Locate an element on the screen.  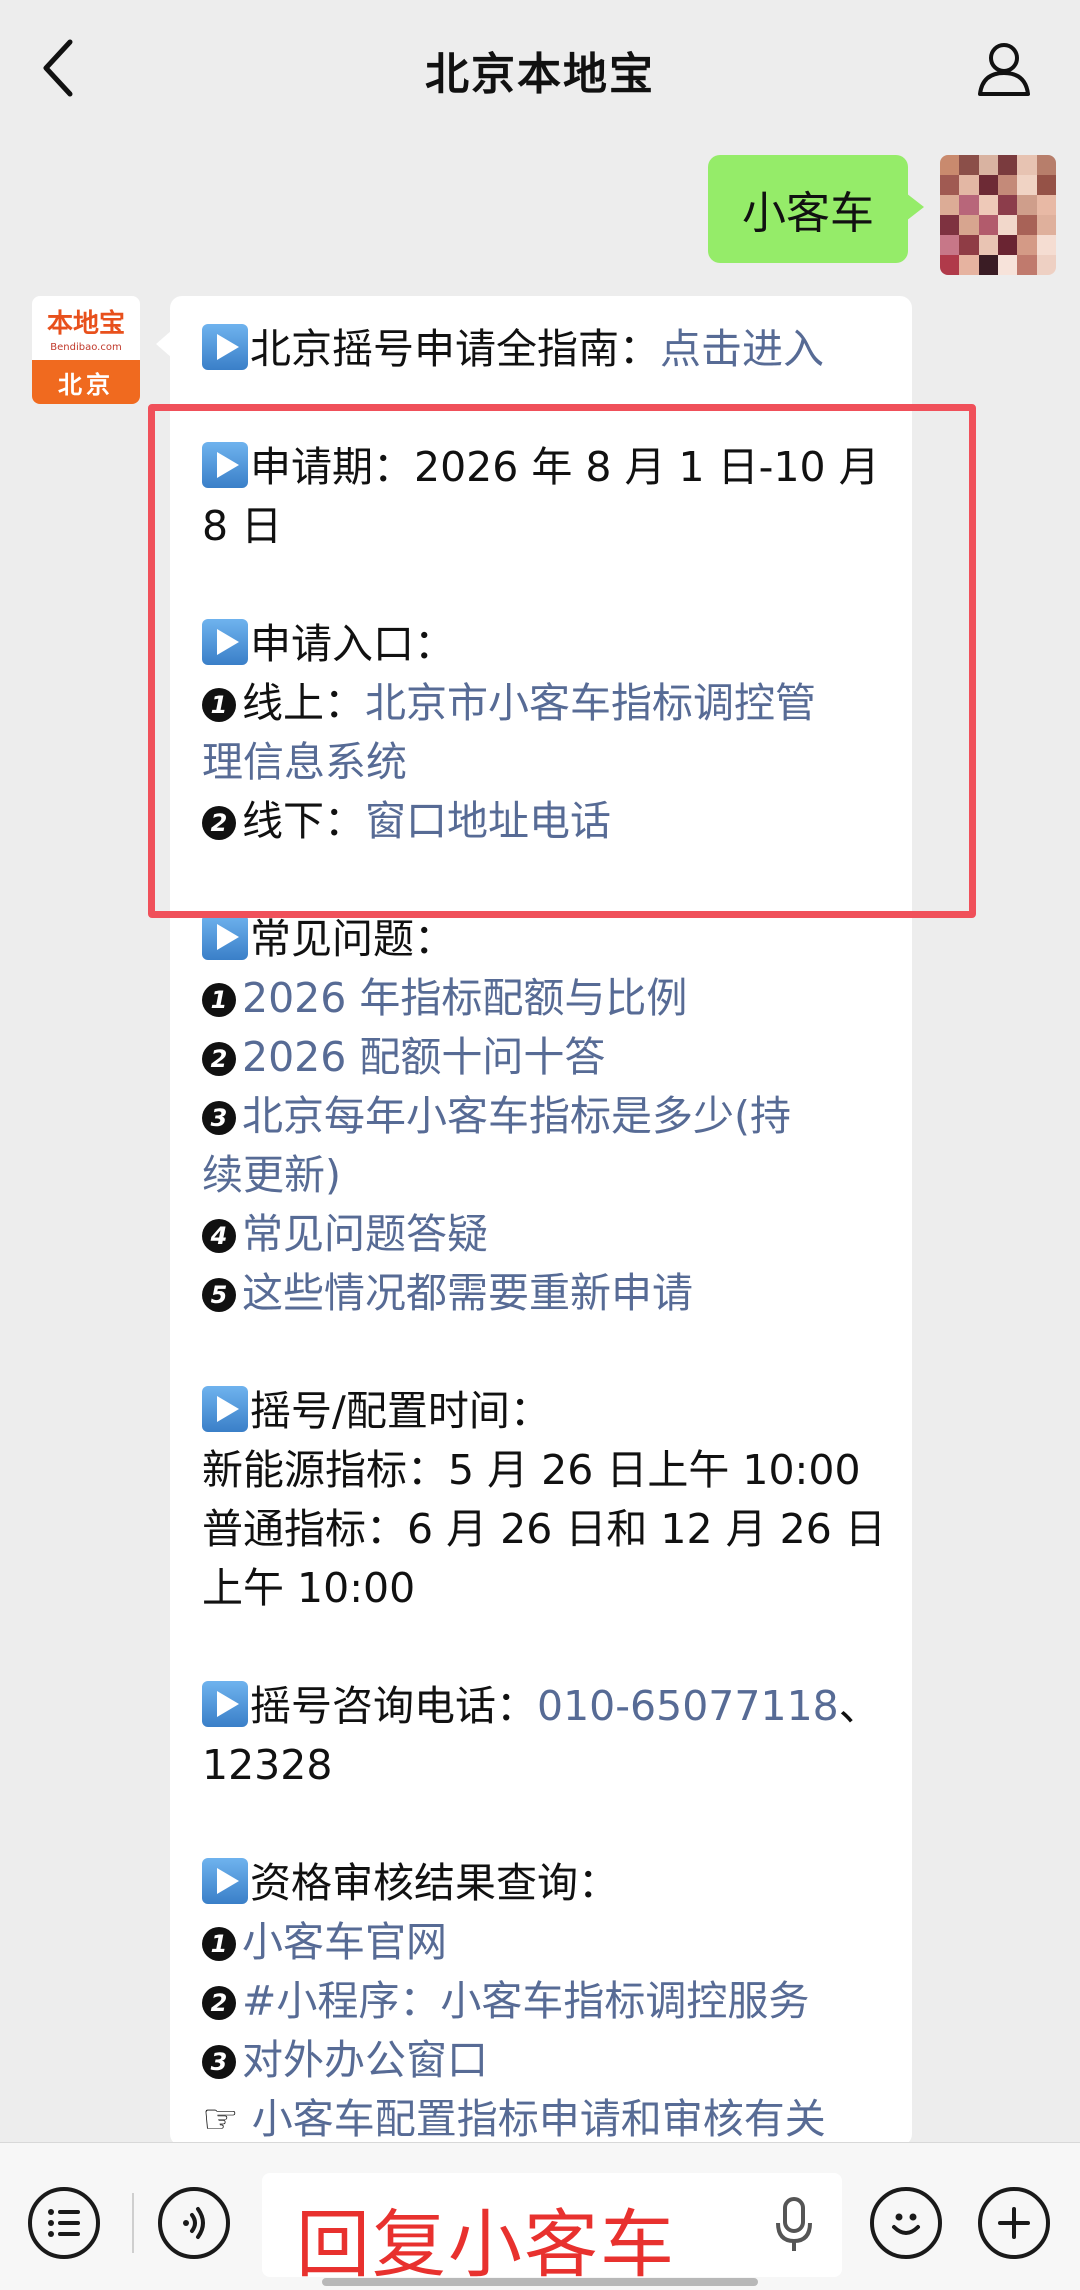
qualification-link-4: 小客车配置指标申请和审核有关 is located at coordinates (539, 2119).